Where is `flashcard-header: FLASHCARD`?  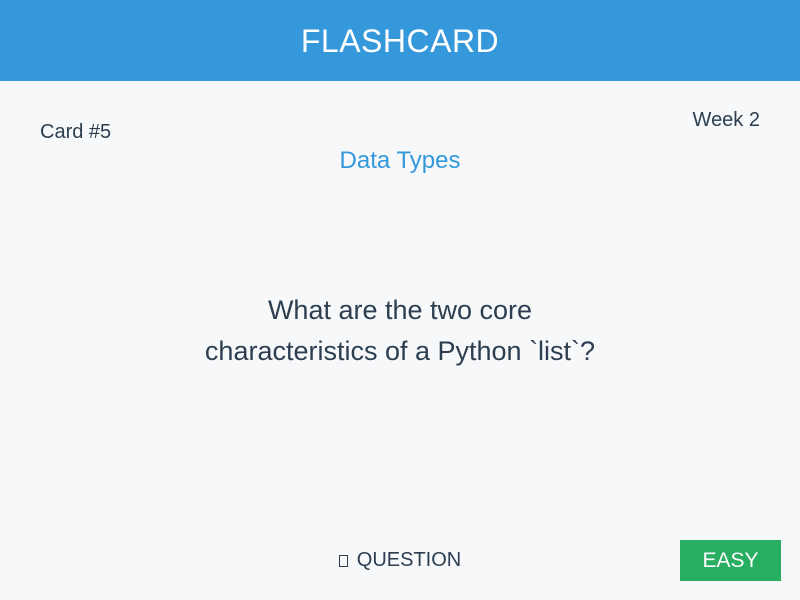
flashcard-header: FLASHCARD is located at coordinates (400, 40).